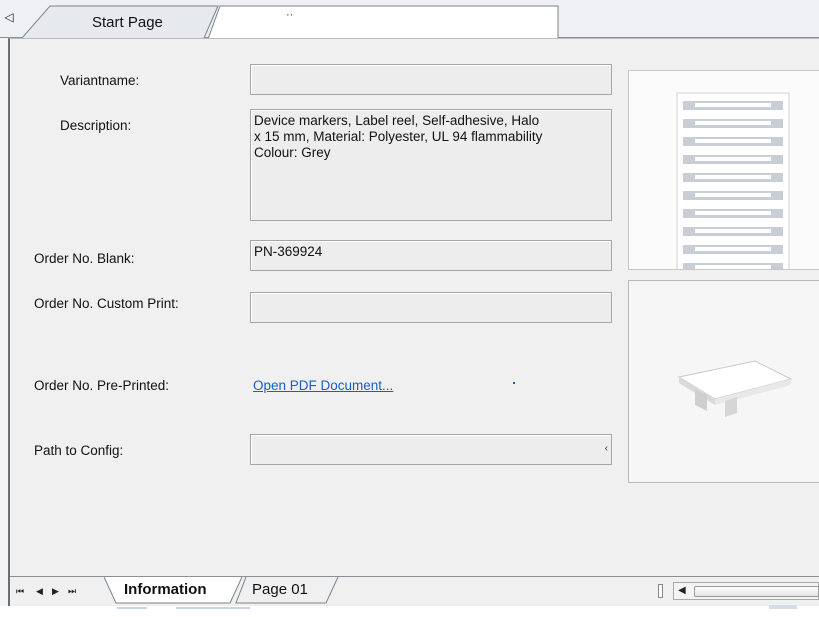  I want to click on scrollbar-splitter, so click(660, 591).